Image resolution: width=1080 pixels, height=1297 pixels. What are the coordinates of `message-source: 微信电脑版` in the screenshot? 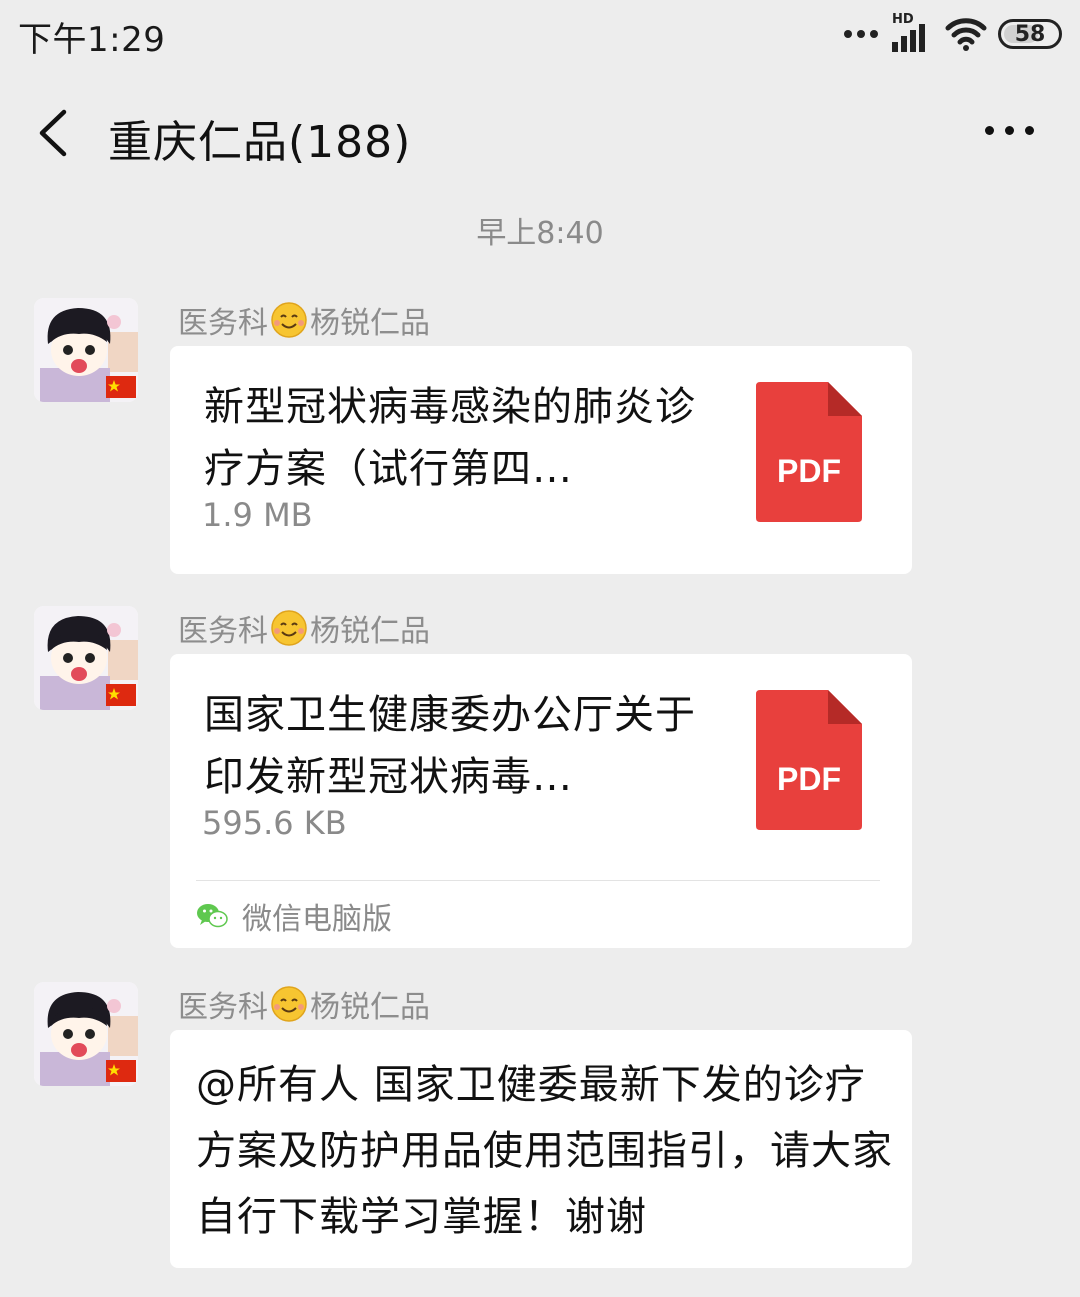 It's located at (294, 916).